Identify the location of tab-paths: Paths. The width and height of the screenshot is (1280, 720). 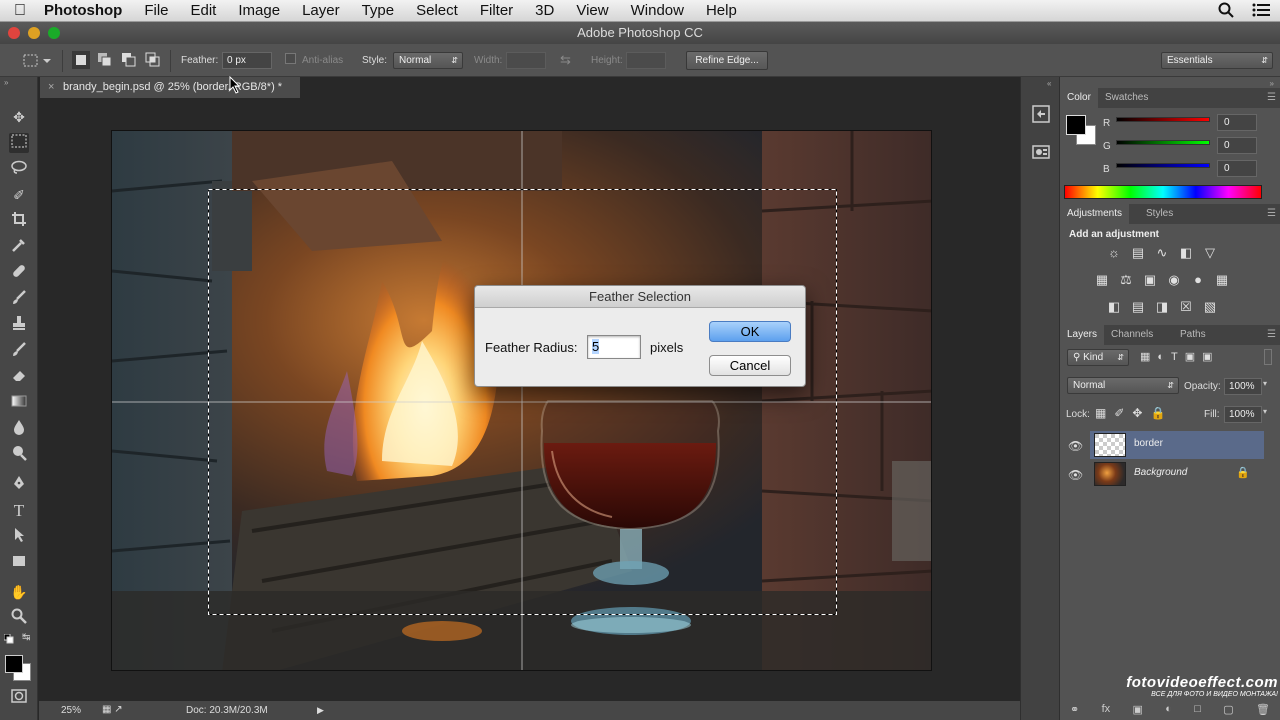
(1193, 335).